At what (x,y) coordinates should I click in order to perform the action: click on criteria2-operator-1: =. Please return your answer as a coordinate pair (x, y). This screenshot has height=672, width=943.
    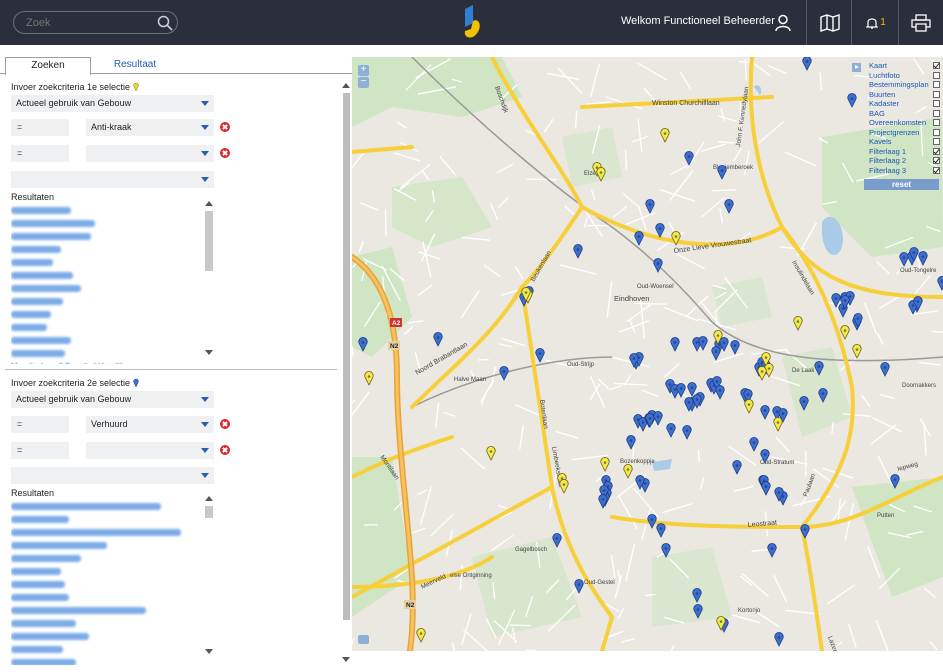
    Looking at the image, I should click on (40, 424).